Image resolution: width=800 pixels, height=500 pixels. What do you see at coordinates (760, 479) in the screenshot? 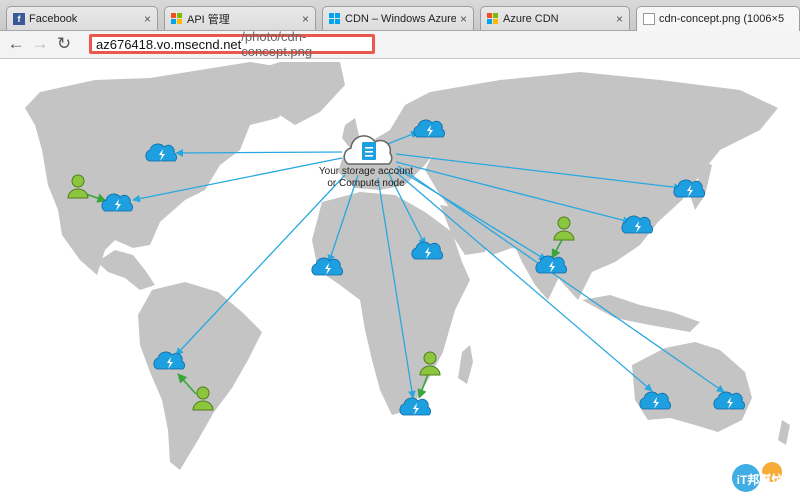
I see `watermark-text: iT邦幫忙` at bounding box center [760, 479].